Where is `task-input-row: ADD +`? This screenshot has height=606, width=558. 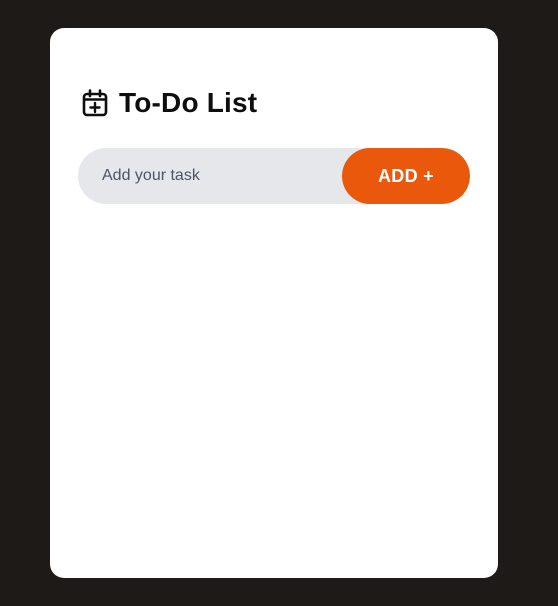 task-input-row: ADD + is located at coordinates (274, 176).